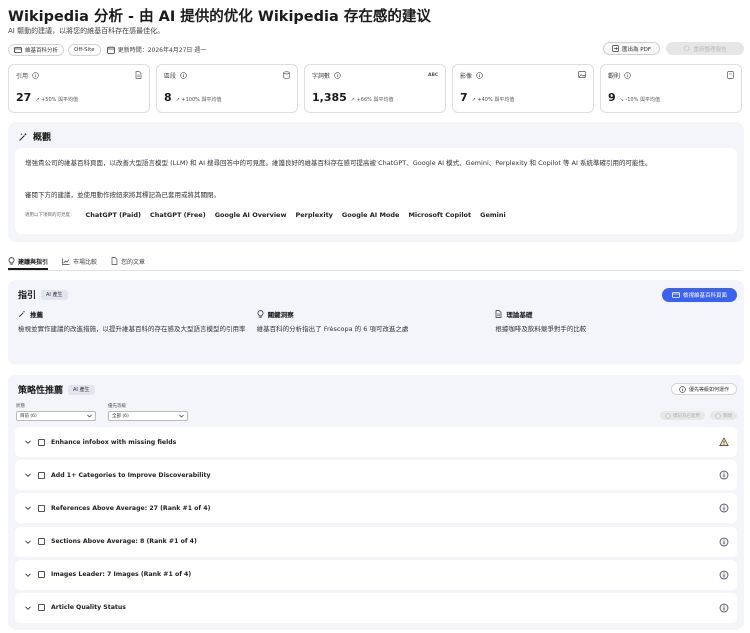  Describe the element at coordinates (433, 74) in the screenshot. I see `abc-icon: ABC` at that location.